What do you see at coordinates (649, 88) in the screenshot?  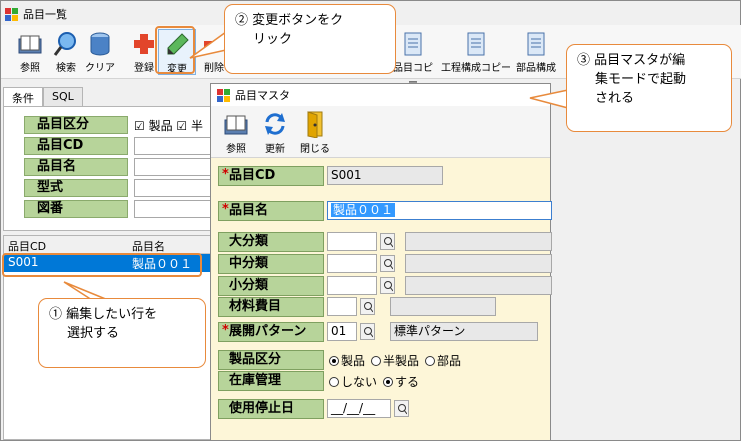 I see `callout-edit-mode: ③ 品目マスタが編 集モードで起動 される` at bounding box center [649, 88].